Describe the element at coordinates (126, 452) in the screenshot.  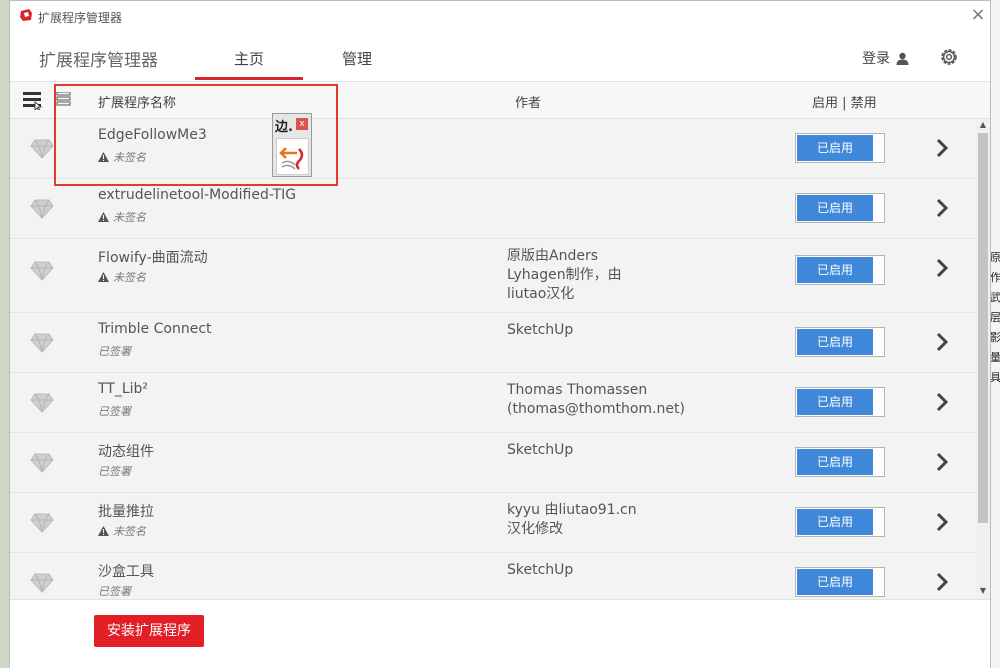
I see `extension-name: 动态组件` at that location.